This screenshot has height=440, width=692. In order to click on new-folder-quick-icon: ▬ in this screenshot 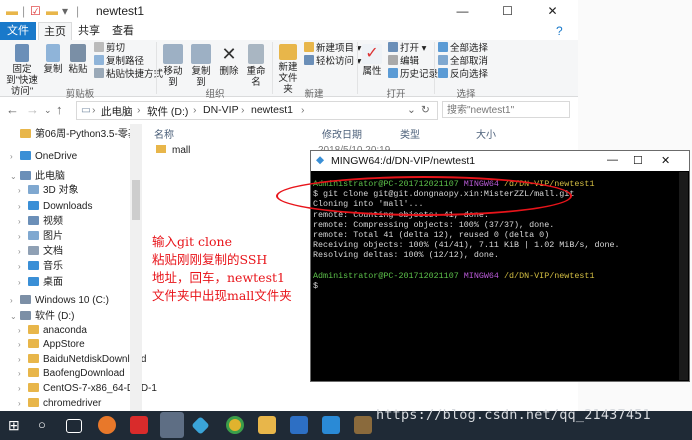, I will do `click(52, 11)`.